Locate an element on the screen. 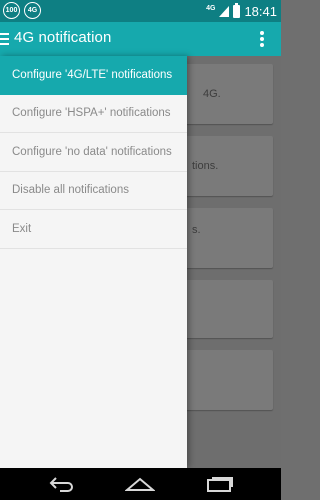  app-title: 4G notification is located at coordinates (62, 37).